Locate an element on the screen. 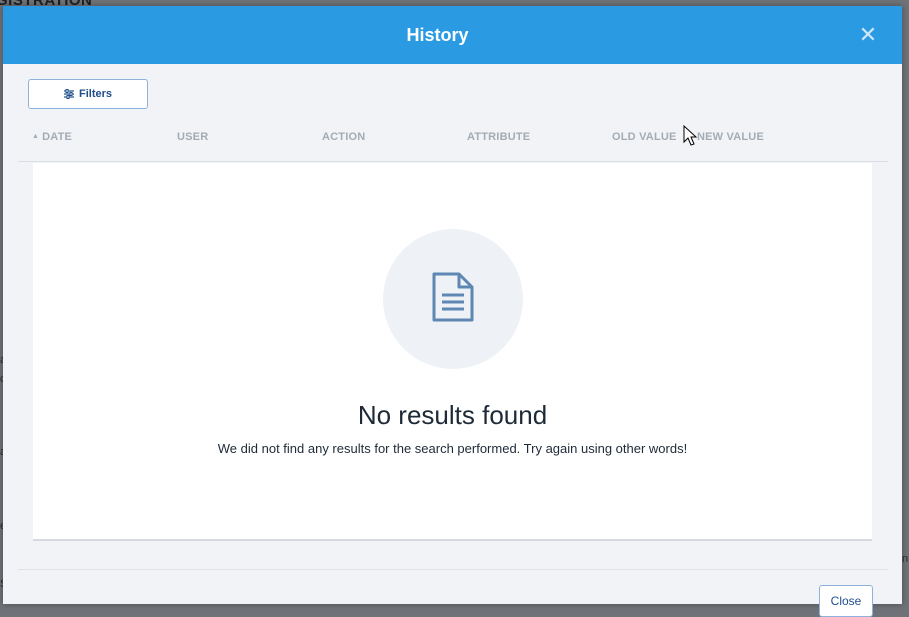  column-header-new-value: NEW VALUE is located at coordinates (730, 137).